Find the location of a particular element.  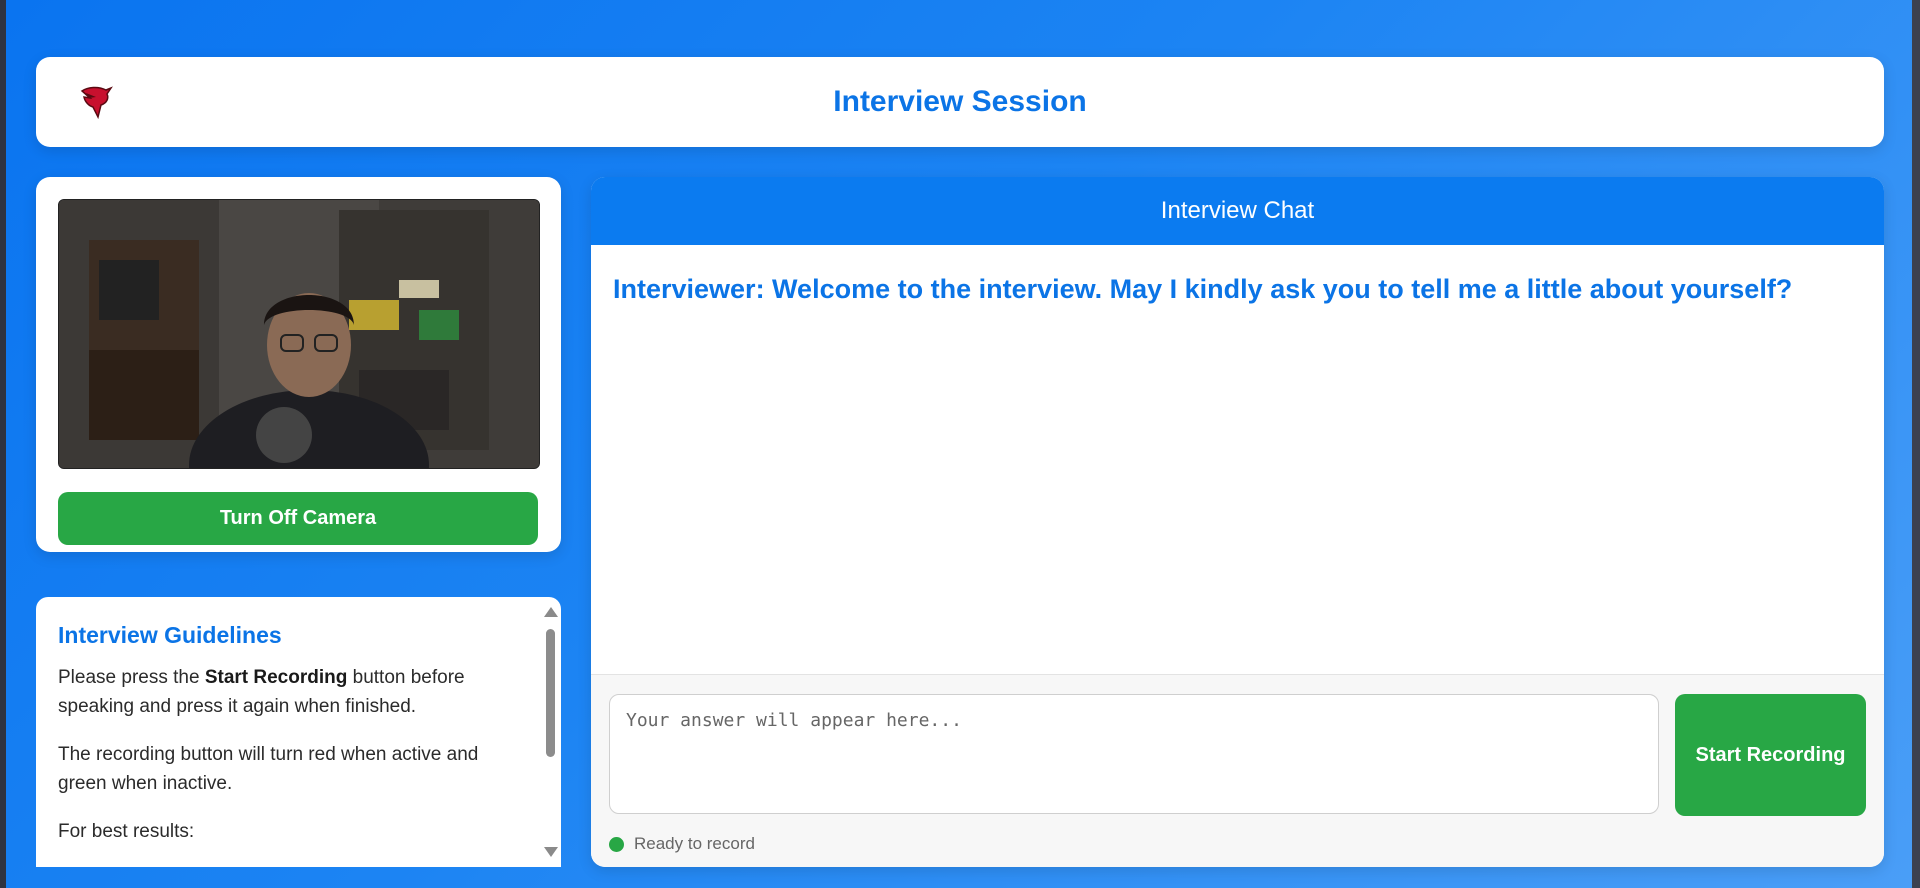

chat-header: Interview Chat is located at coordinates (1237, 211).